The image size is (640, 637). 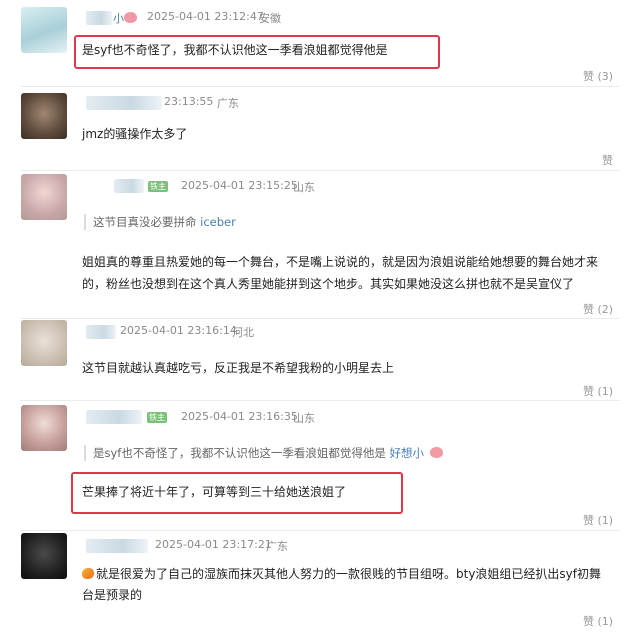 I want to click on quoted-reply: 是syf也不奇怪了，我都不认识他这一季看浪姐都觉得他是 好想小, so click(x=263, y=453).